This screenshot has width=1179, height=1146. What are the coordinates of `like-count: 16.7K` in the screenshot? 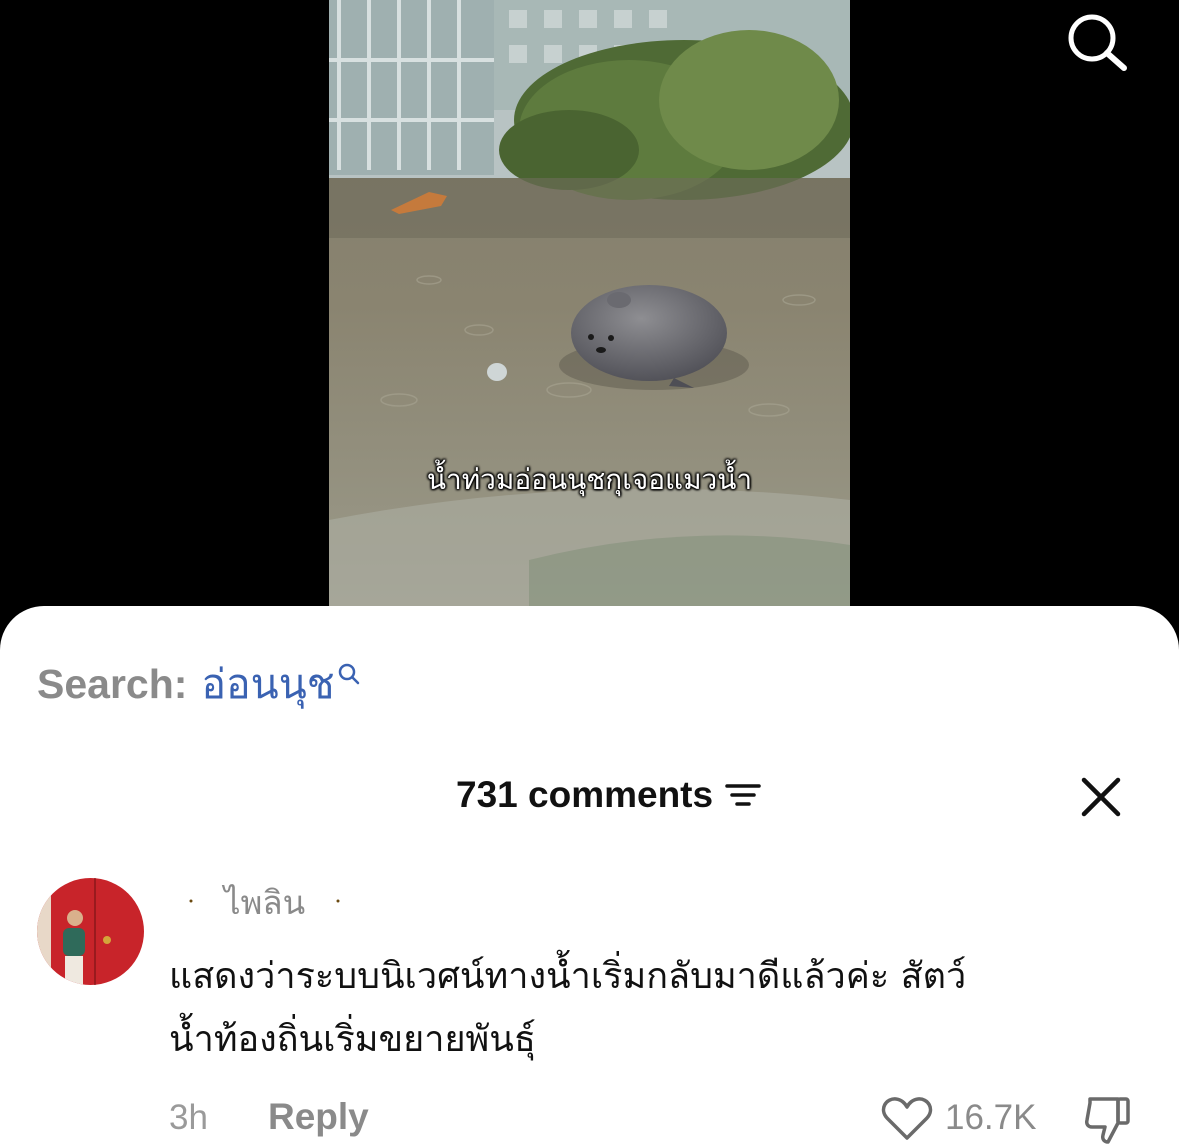 It's located at (991, 1117).